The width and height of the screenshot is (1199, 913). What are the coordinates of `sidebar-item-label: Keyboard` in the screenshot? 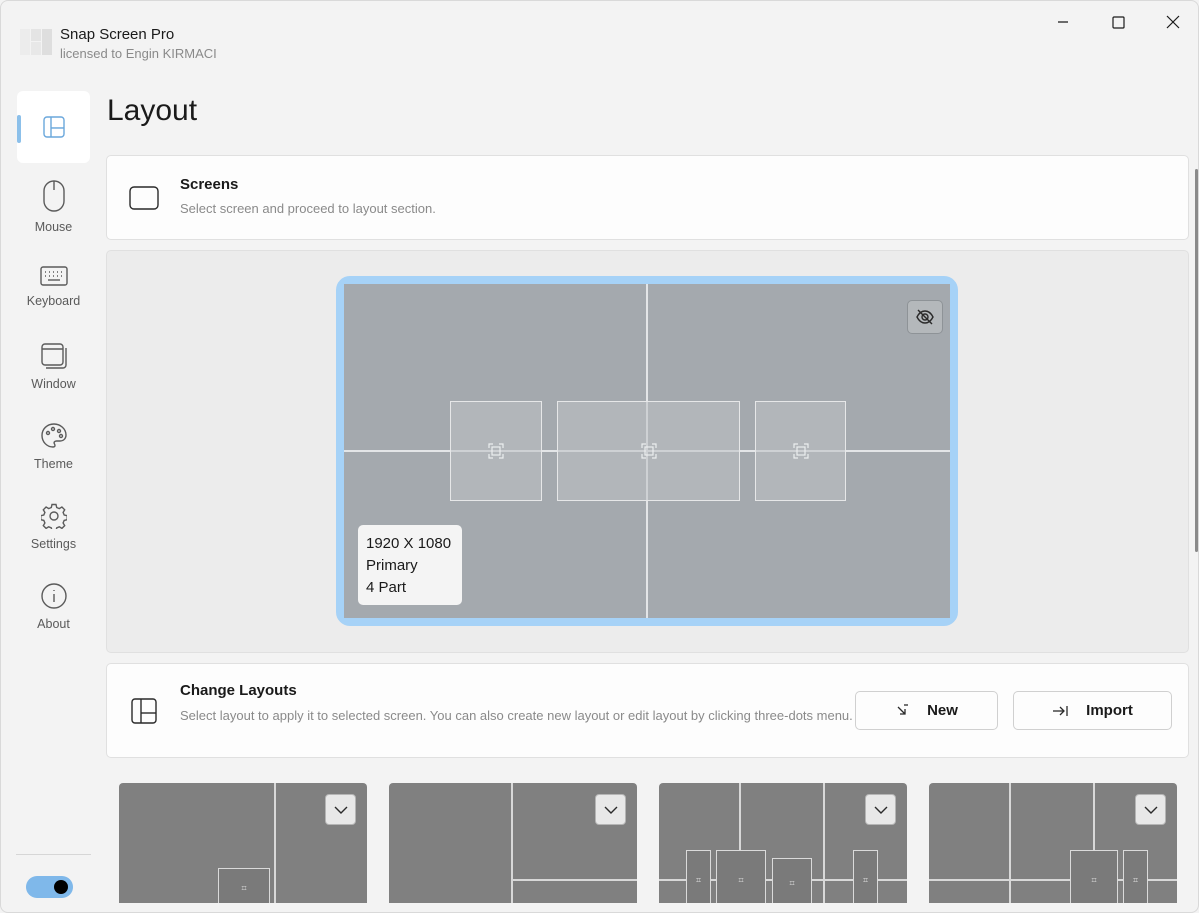 It's located at (53, 301).